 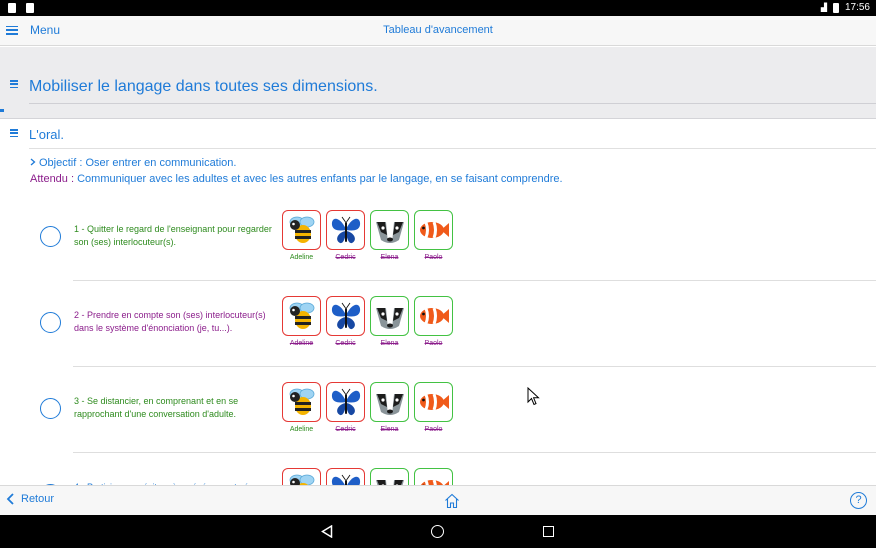 I want to click on section-header: L'oral., so click(x=438, y=135).